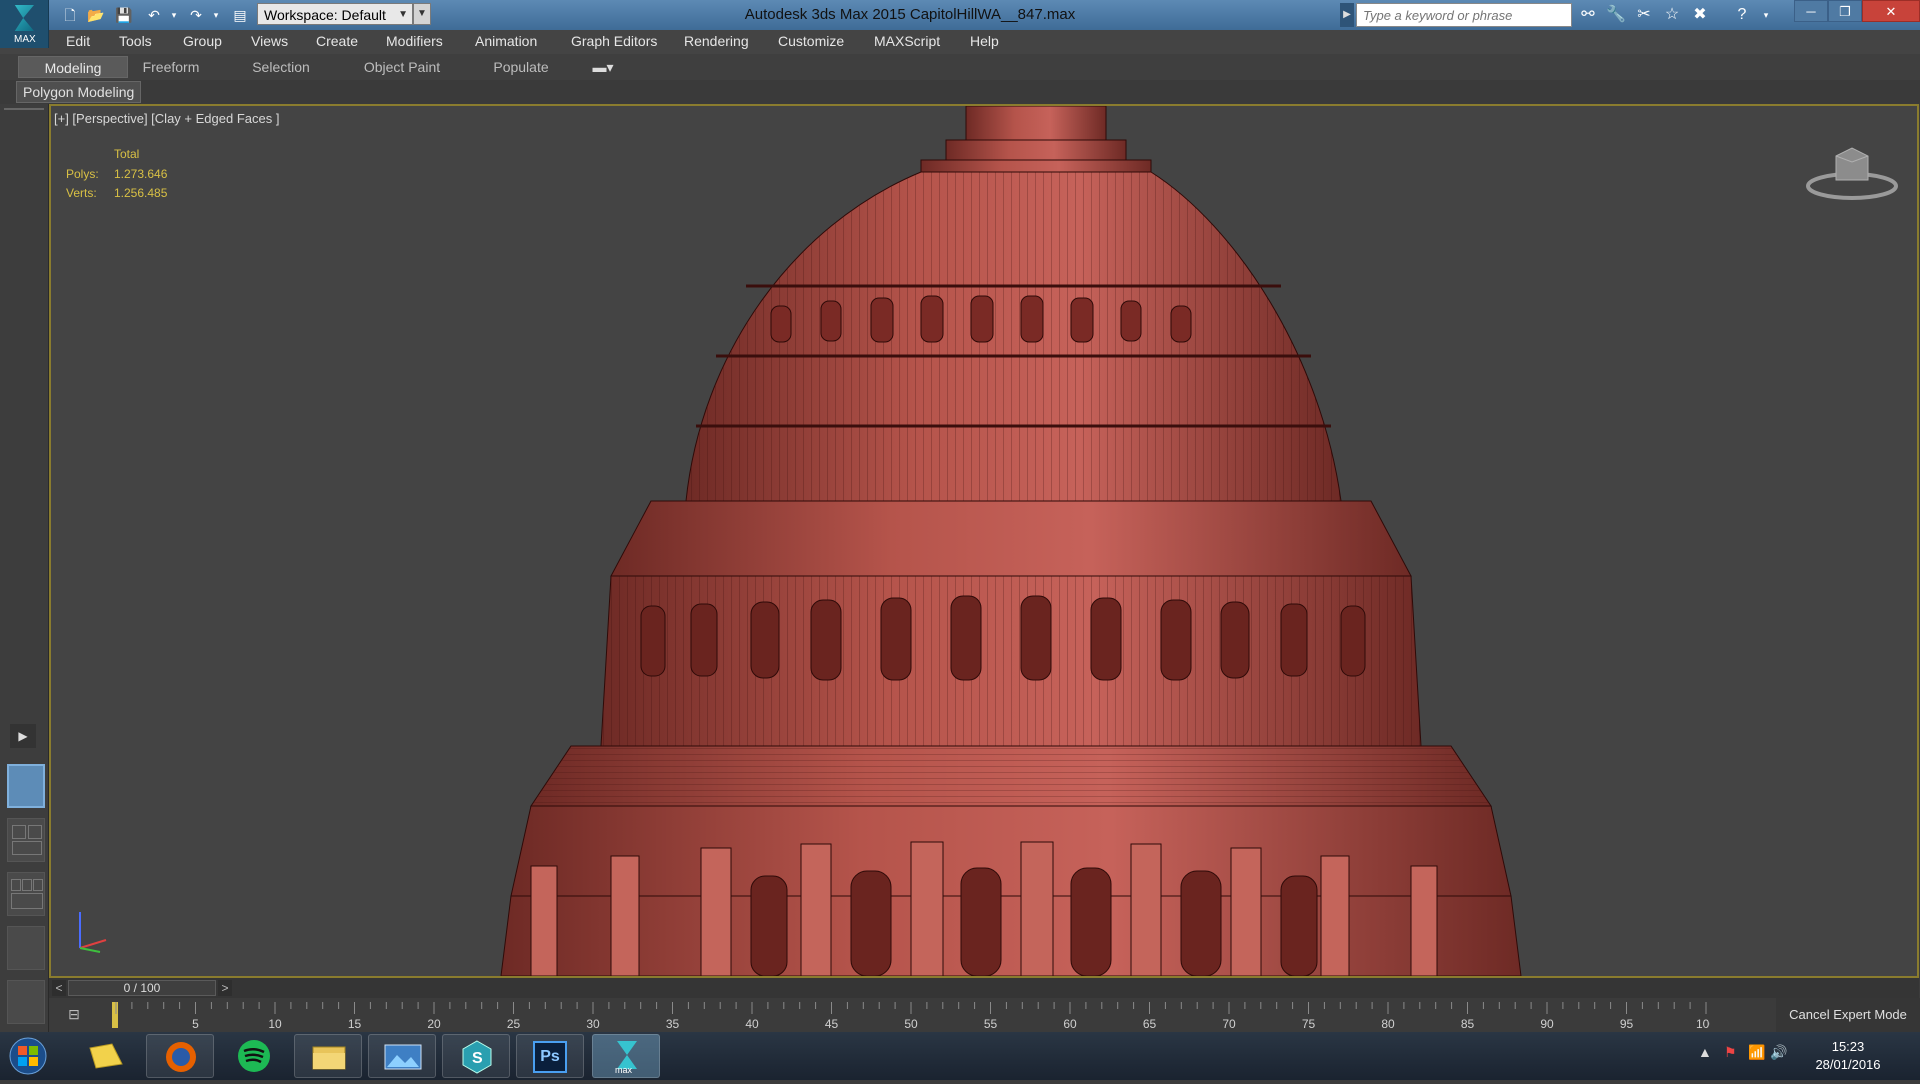 The height and width of the screenshot is (1084, 1920). I want to click on start-button, so click(28, 1056).